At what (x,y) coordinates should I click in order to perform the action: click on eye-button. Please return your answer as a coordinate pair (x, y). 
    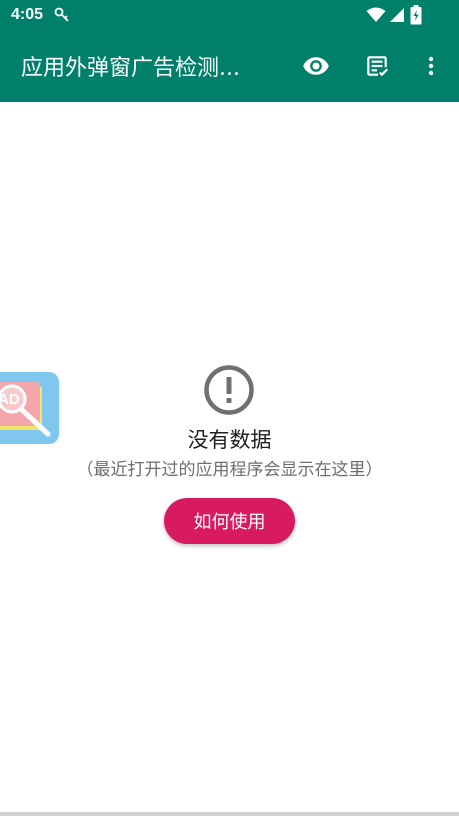
    Looking at the image, I should click on (316, 66).